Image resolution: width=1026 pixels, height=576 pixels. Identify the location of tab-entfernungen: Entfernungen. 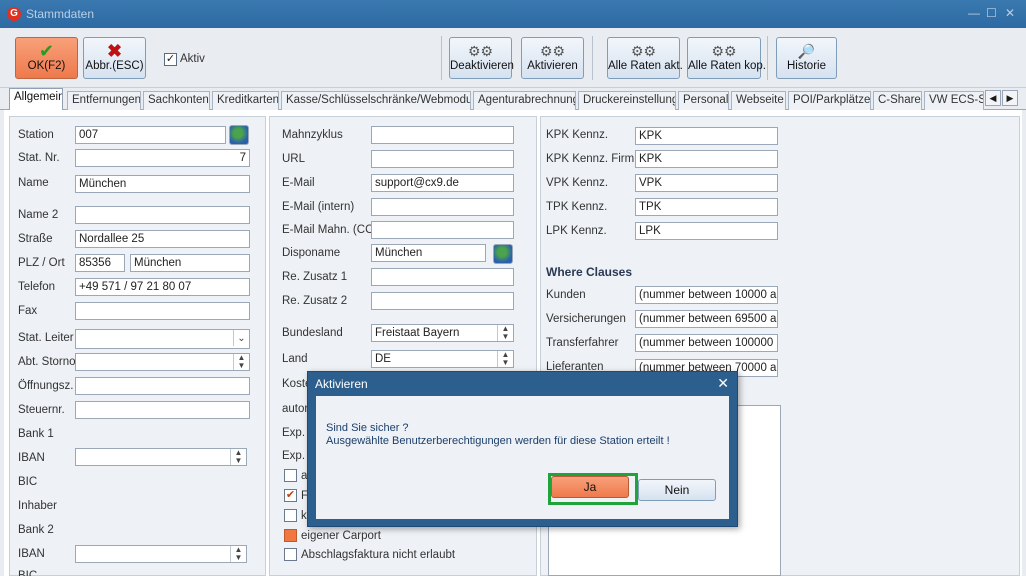
(104, 100).